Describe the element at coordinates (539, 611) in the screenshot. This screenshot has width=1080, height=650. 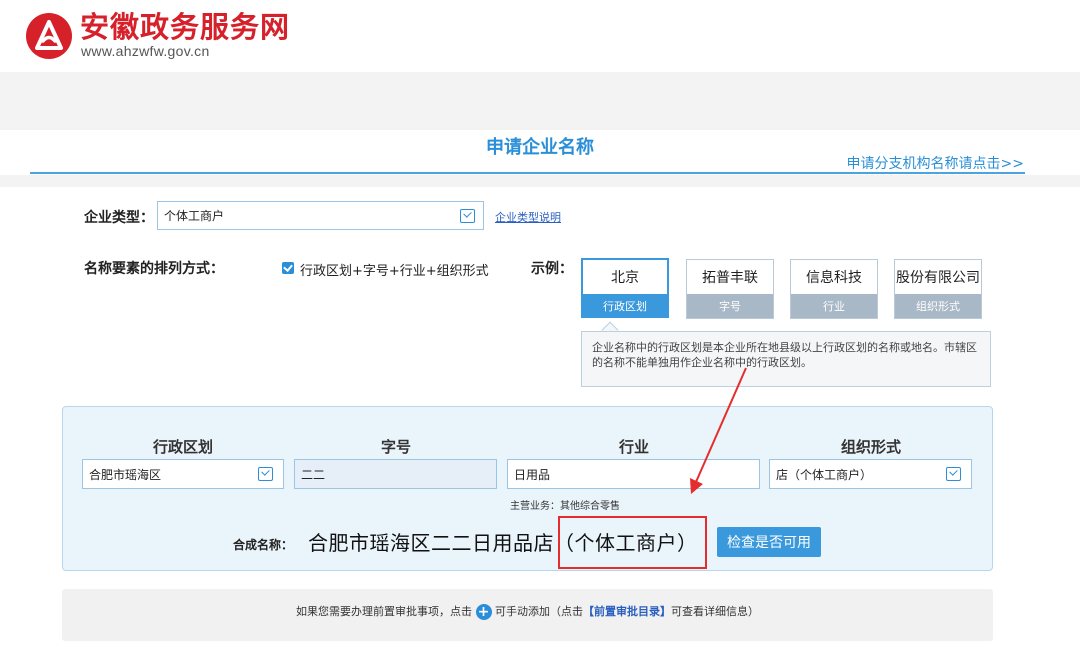
I see `footer-text-middle: 可手动添加（点击` at that location.